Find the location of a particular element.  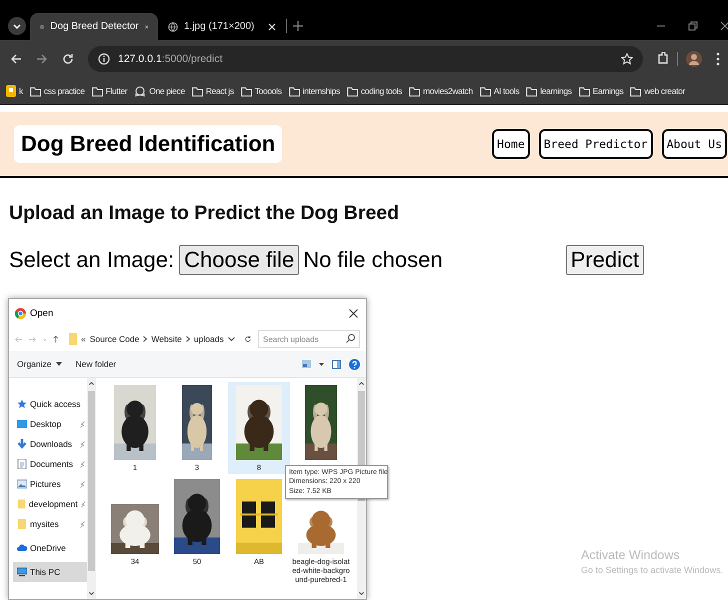

sidebar-item: Desktop is located at coordinates (50, 424).